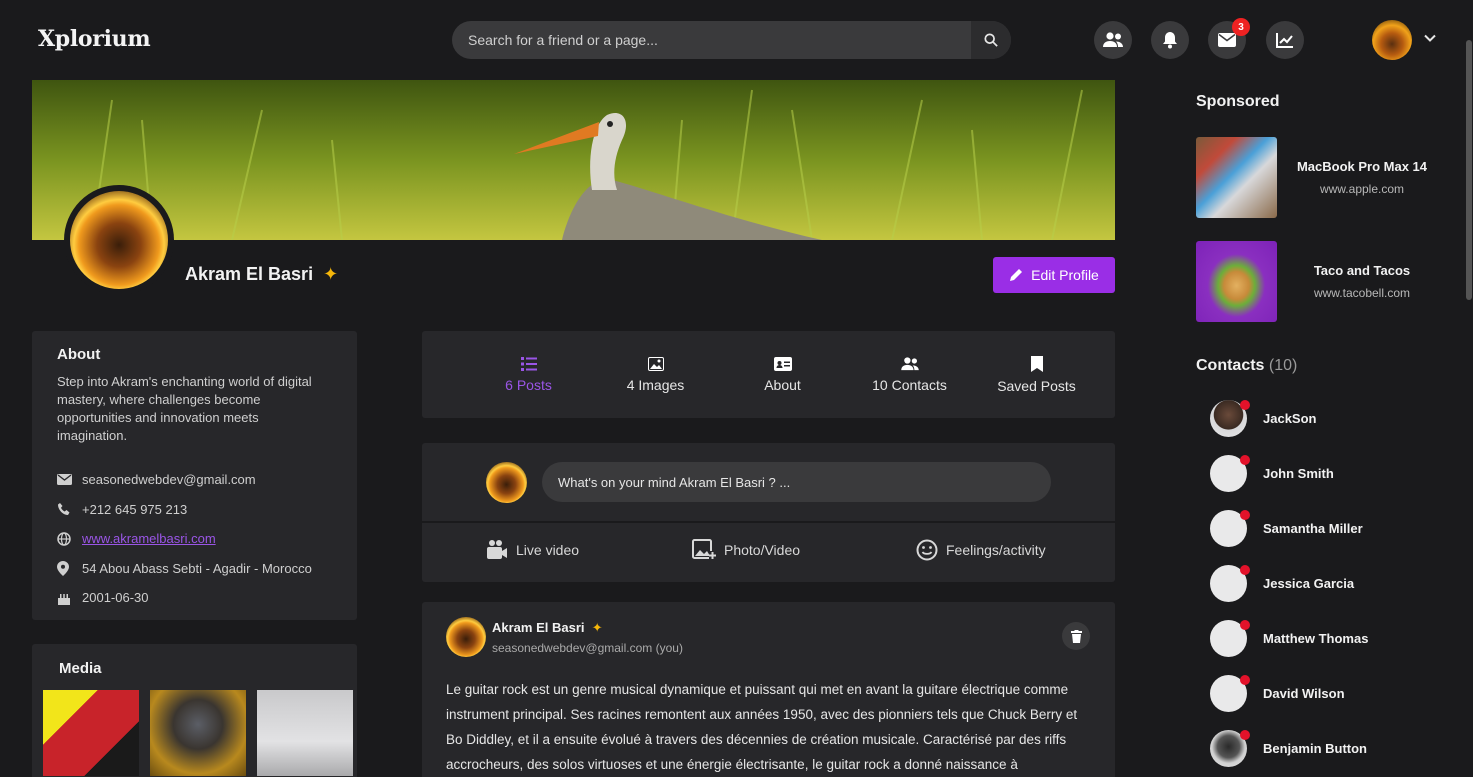  What do you see at coordinates (80, 668) in the screenshot?
I see `media-title: Media` at bounding box center [80, 668].